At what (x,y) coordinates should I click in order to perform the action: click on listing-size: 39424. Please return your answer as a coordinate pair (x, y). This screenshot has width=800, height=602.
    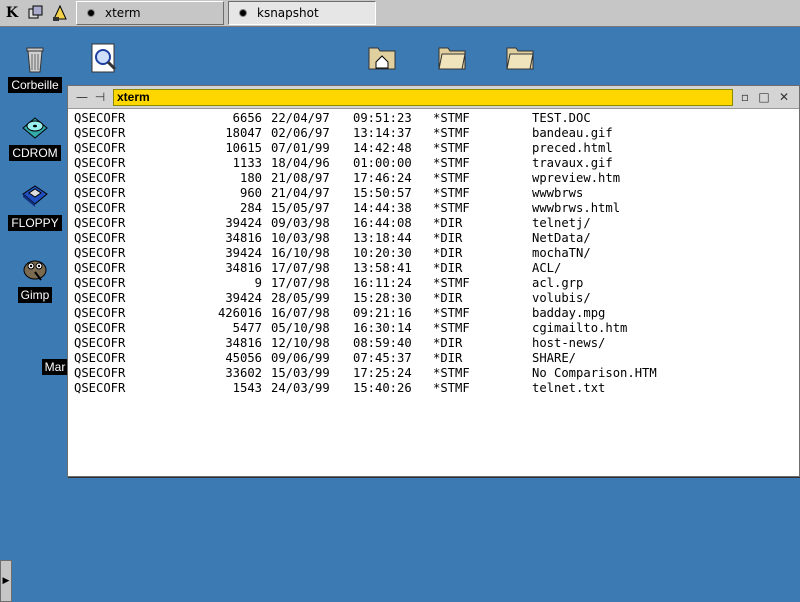
    Looking at the image, I should click on (243, 223).